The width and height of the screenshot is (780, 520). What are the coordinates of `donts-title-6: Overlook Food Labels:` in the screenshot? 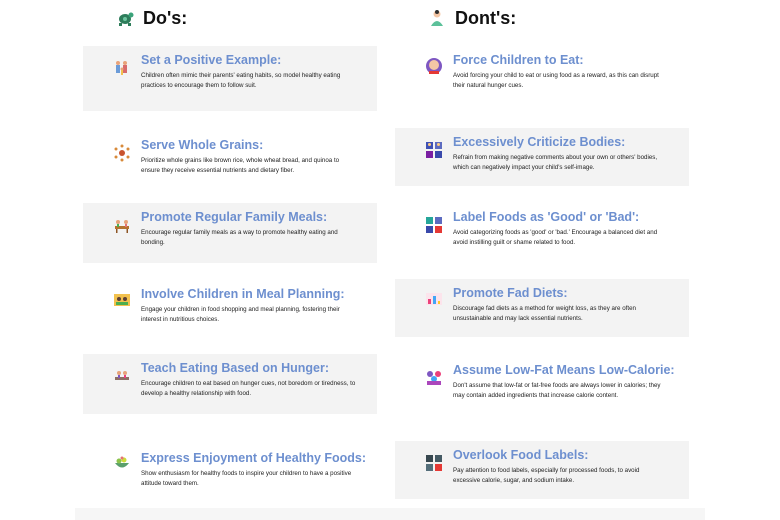 It's located at (521, 455).